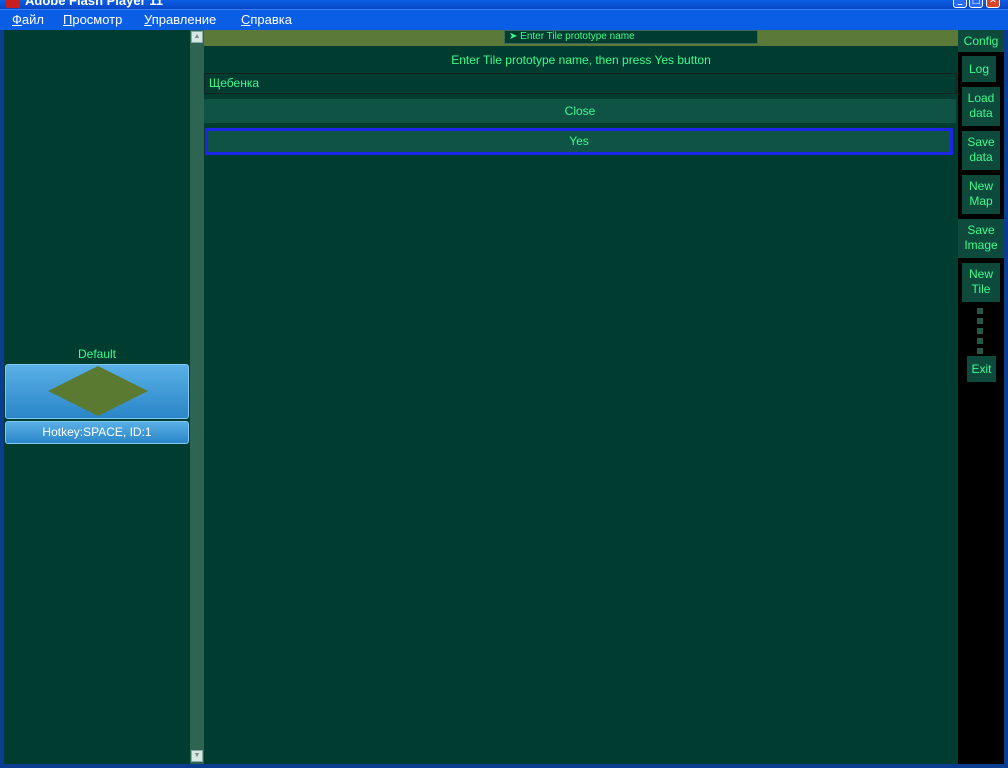 The height and width of the screenshot is (768, 1008). Describe the element at coordinates (993, 4) in the screenshot. I see `close-window-button: ✕` at that location.